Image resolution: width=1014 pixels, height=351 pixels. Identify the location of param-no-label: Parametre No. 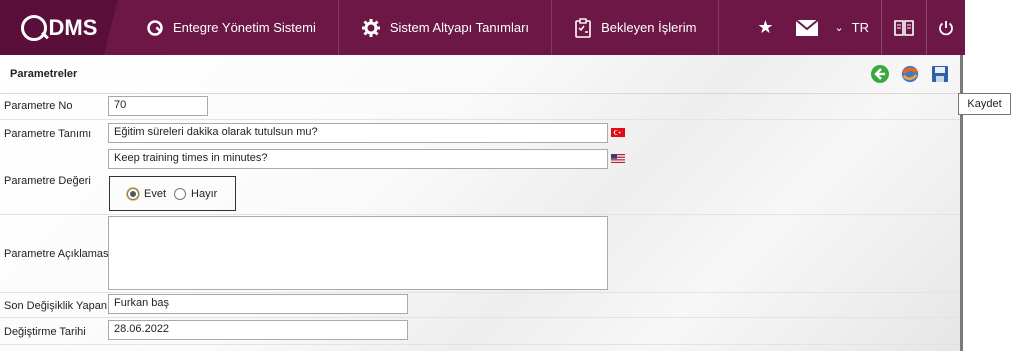
(38, 106).